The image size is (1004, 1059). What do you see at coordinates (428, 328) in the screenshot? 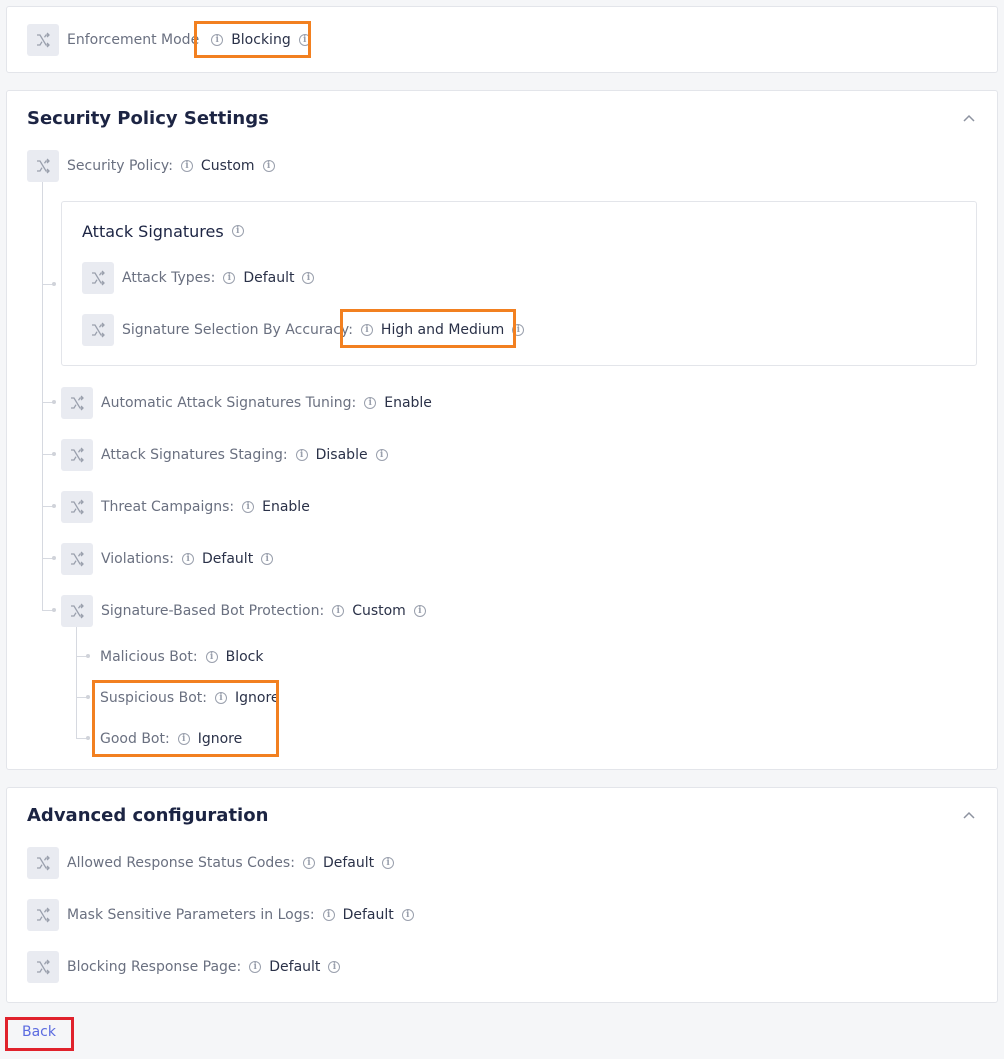
I see `highlight-accuracy` at bounding box center [428, 328].